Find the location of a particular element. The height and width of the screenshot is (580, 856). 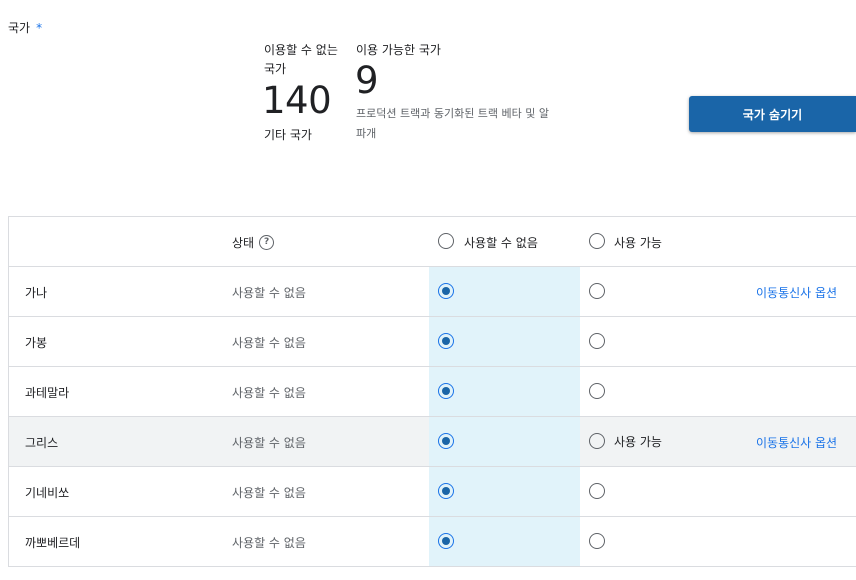

country-name: 기네비쏘 is located at coordinates (47, 493).